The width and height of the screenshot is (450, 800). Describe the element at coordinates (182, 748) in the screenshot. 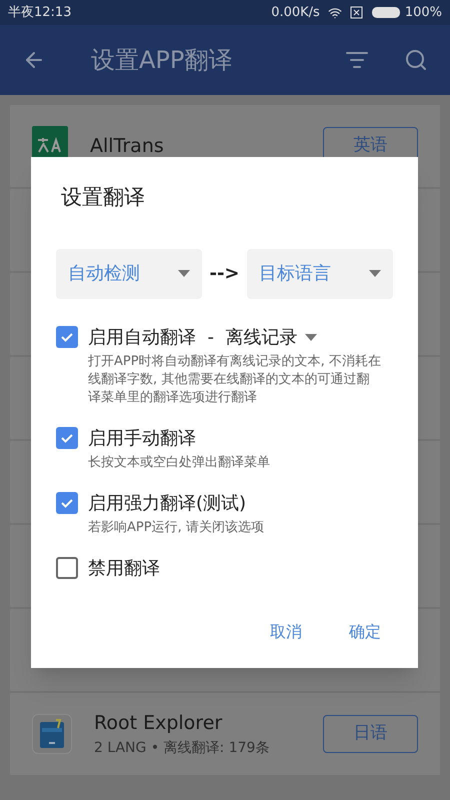

I see `app-subtitle: 2 LANG • 离线翻译: 179条` at that location.